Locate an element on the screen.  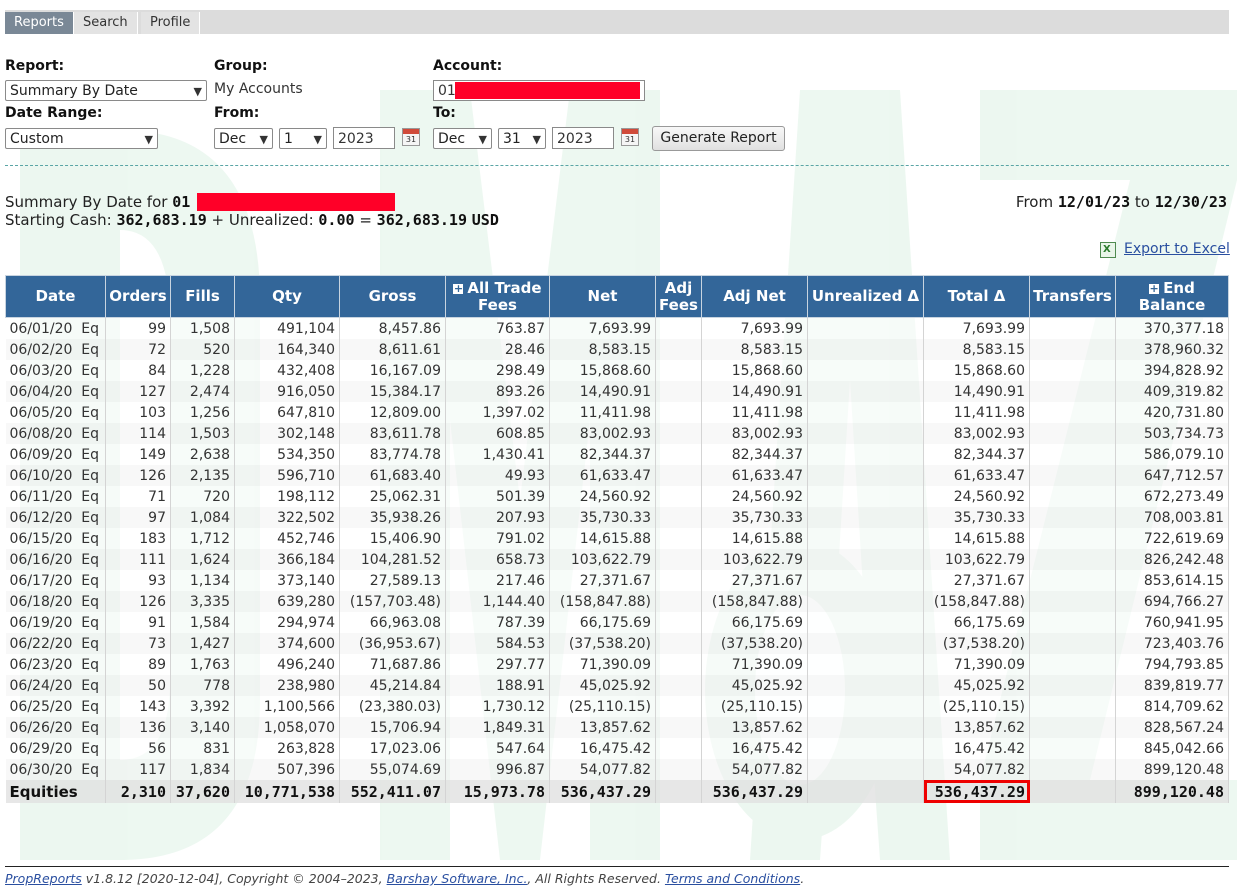
column-header-label: Total Δ is located at coordinates (976, 296).